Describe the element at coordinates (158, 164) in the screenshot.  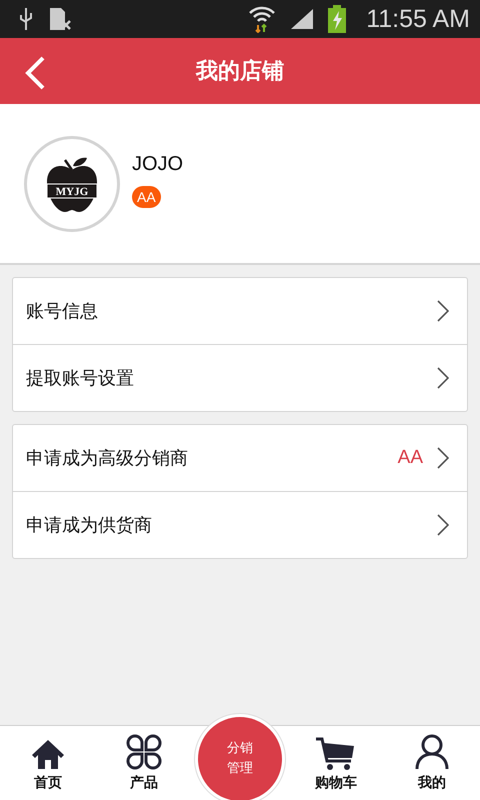
I see `store-name: JOJO` at that location.